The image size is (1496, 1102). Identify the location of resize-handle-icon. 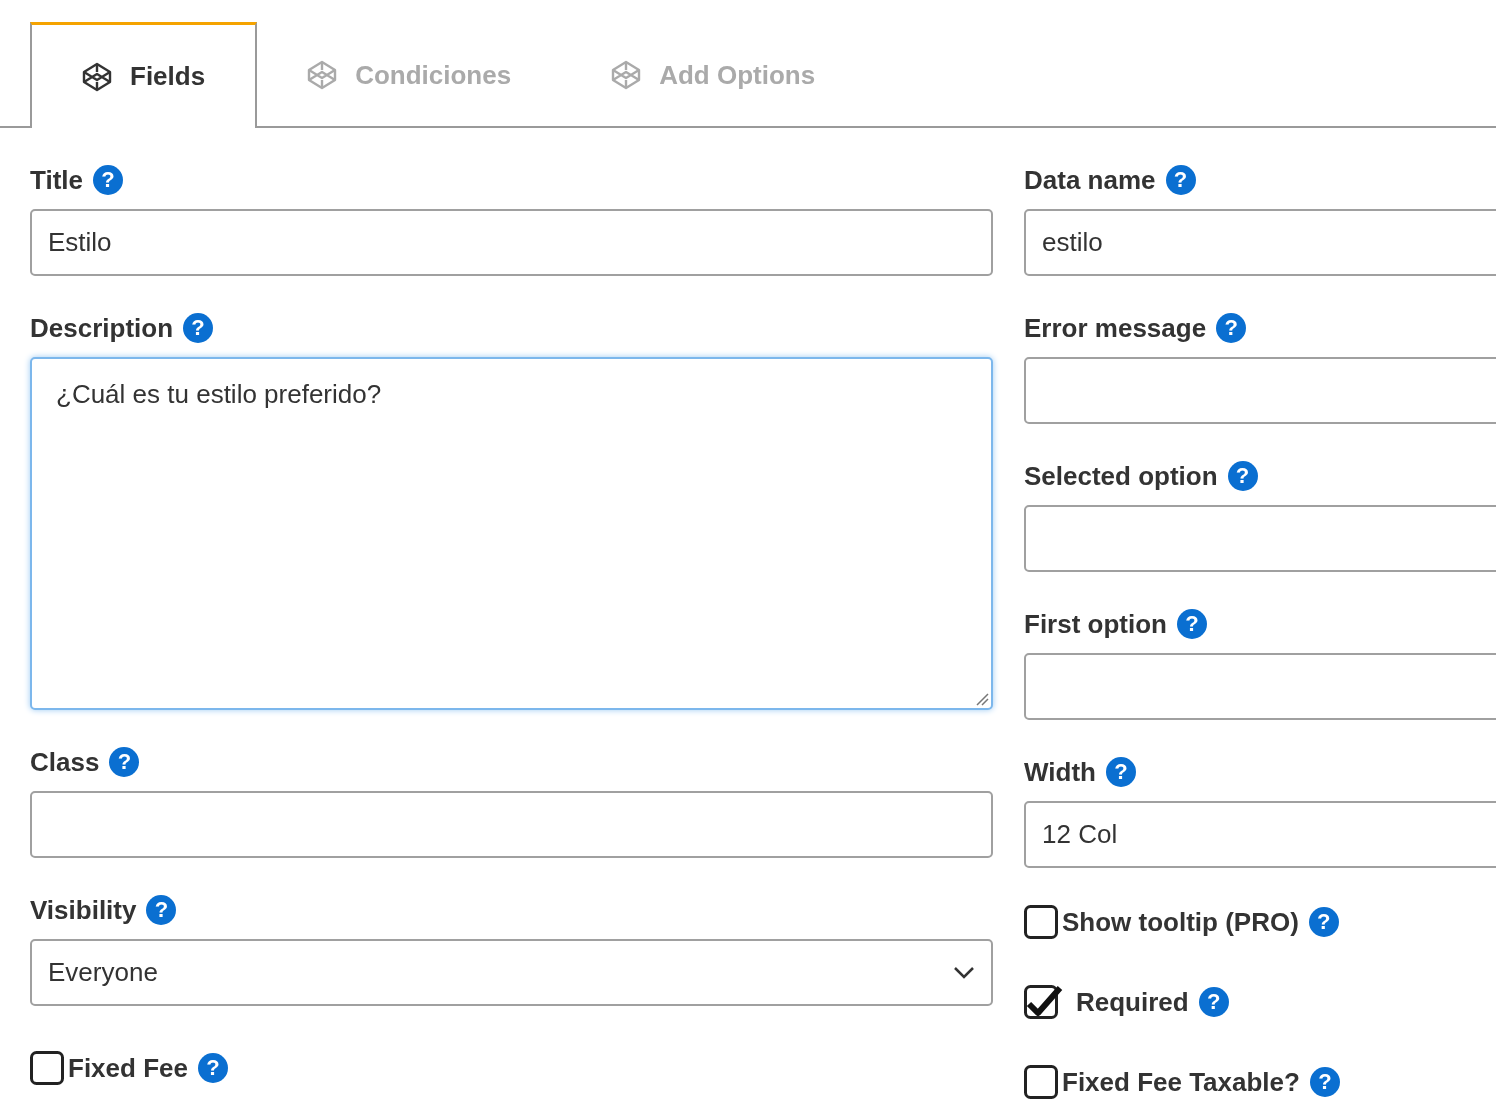
(982, 699).